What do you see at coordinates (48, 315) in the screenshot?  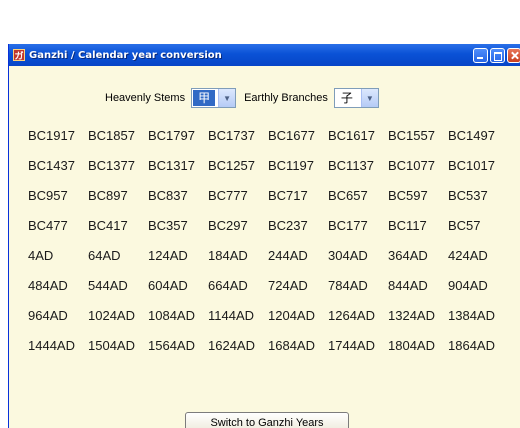 I see `year-cell: 964AD` at bounding box center [48, 315].